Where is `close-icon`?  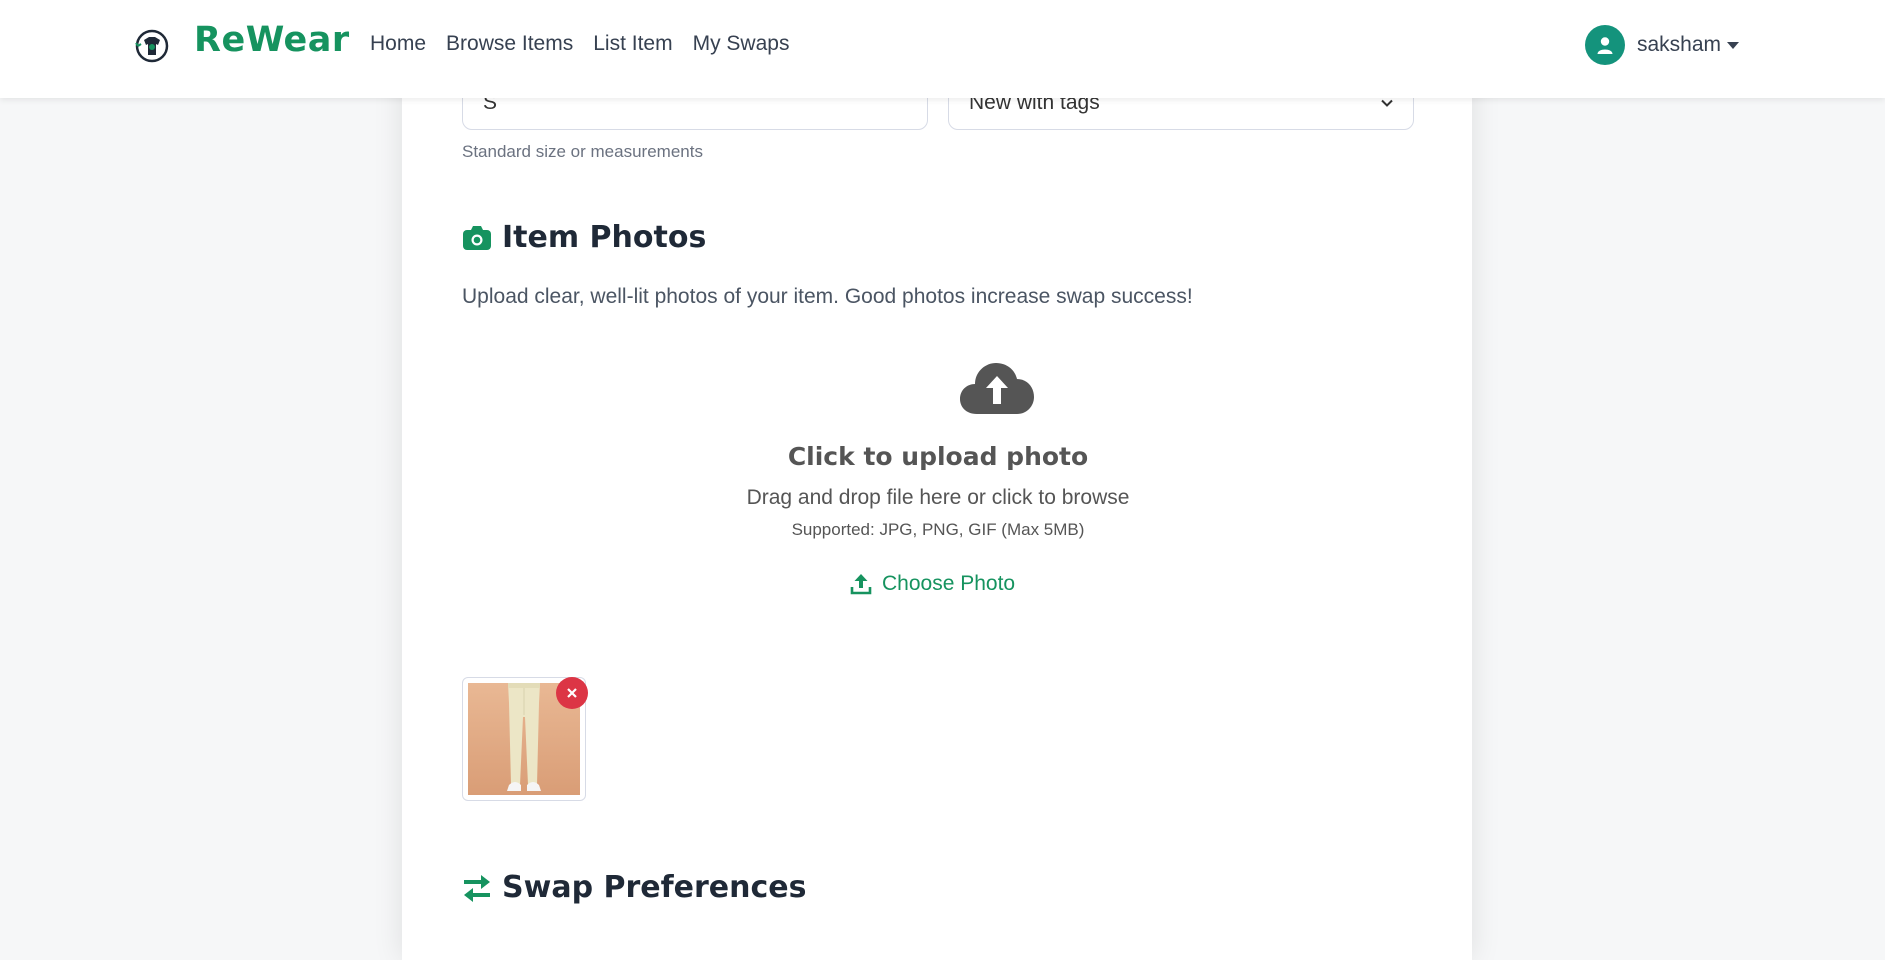
close-icon is located at coordinates (572, 693).